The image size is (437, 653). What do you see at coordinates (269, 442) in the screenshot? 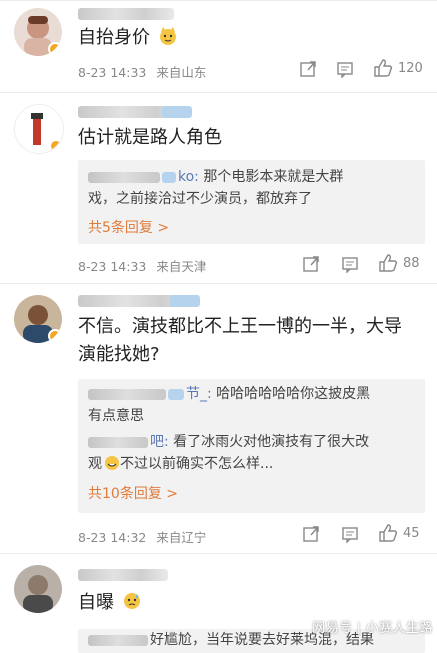
I see `reply-text: 看了冰雨火对他演技有了很大改` at bounding box center [269, 442].